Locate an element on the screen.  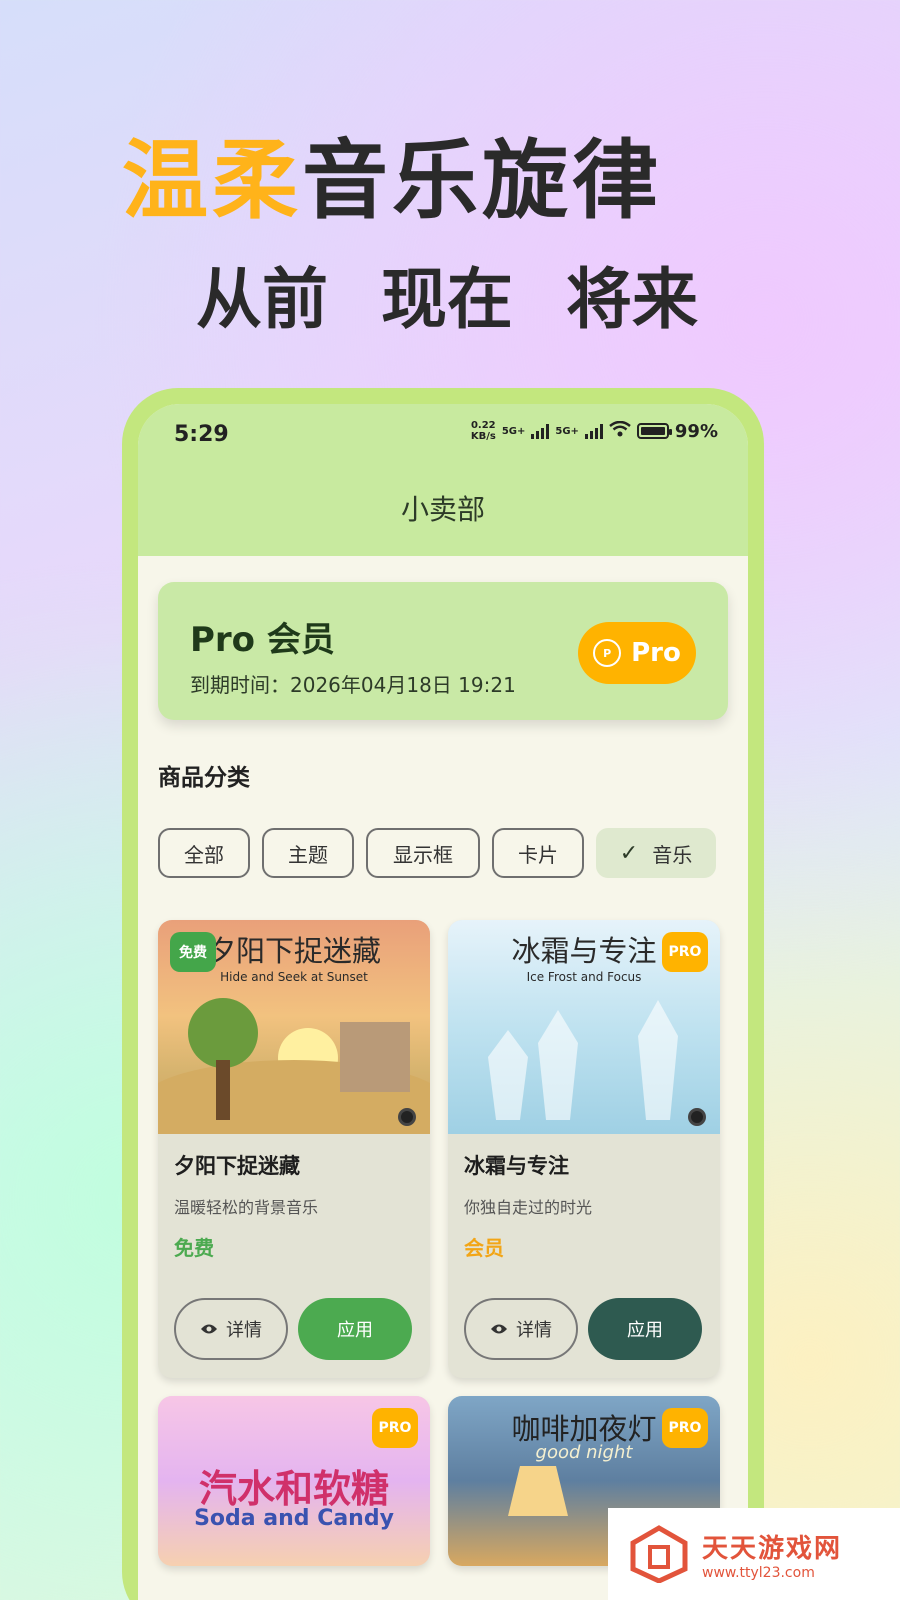
network-type-1: 5G+ is located at coordinates (513, 431).